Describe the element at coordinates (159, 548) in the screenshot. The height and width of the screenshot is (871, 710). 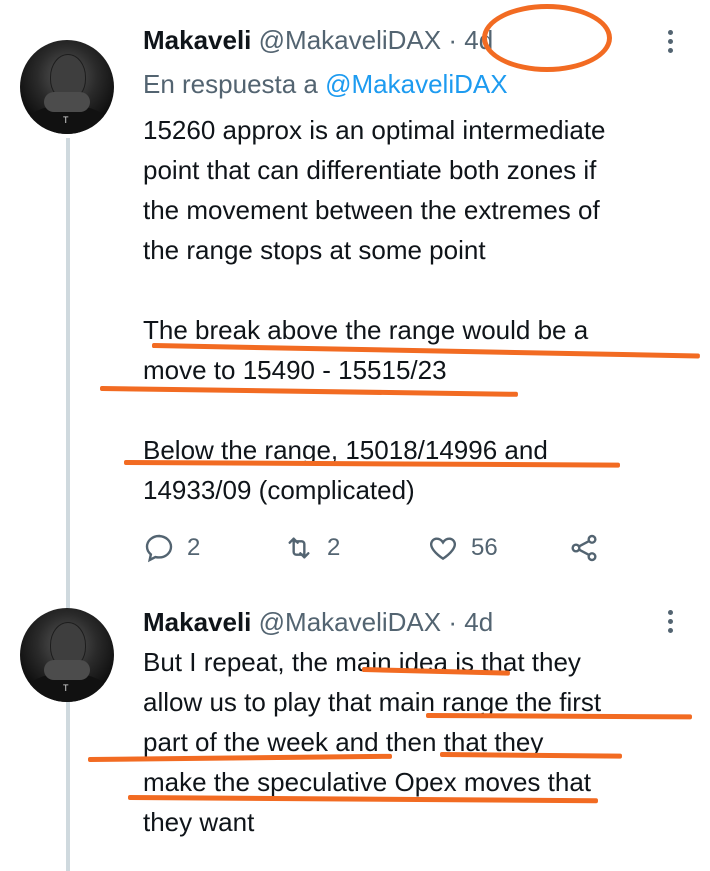
I see `reply-icon` at that location.